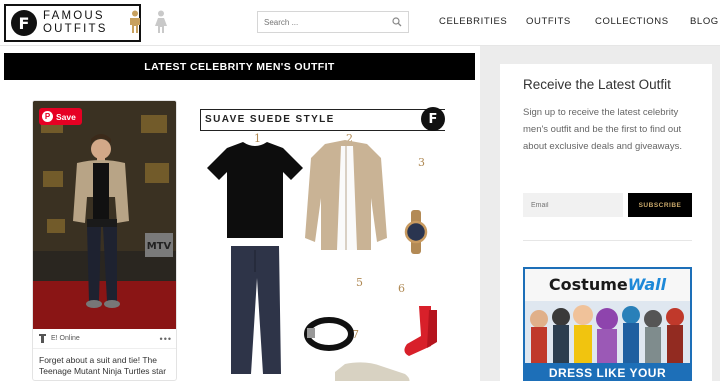  What do you see at coordinates (597, 84) in the screenshot?
I see `newsletter-title: Receive the Latest Outfit` at bounding box center [597, 84].